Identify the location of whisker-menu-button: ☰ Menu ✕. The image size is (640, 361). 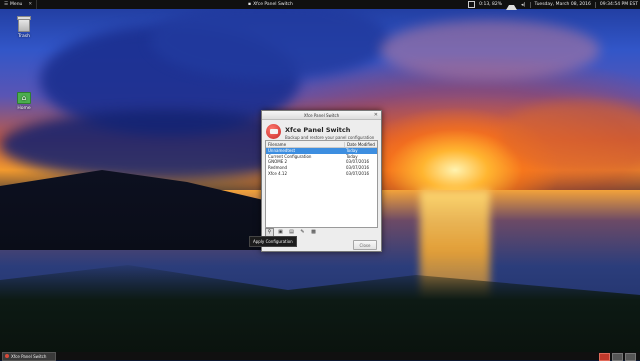
(19, 4).